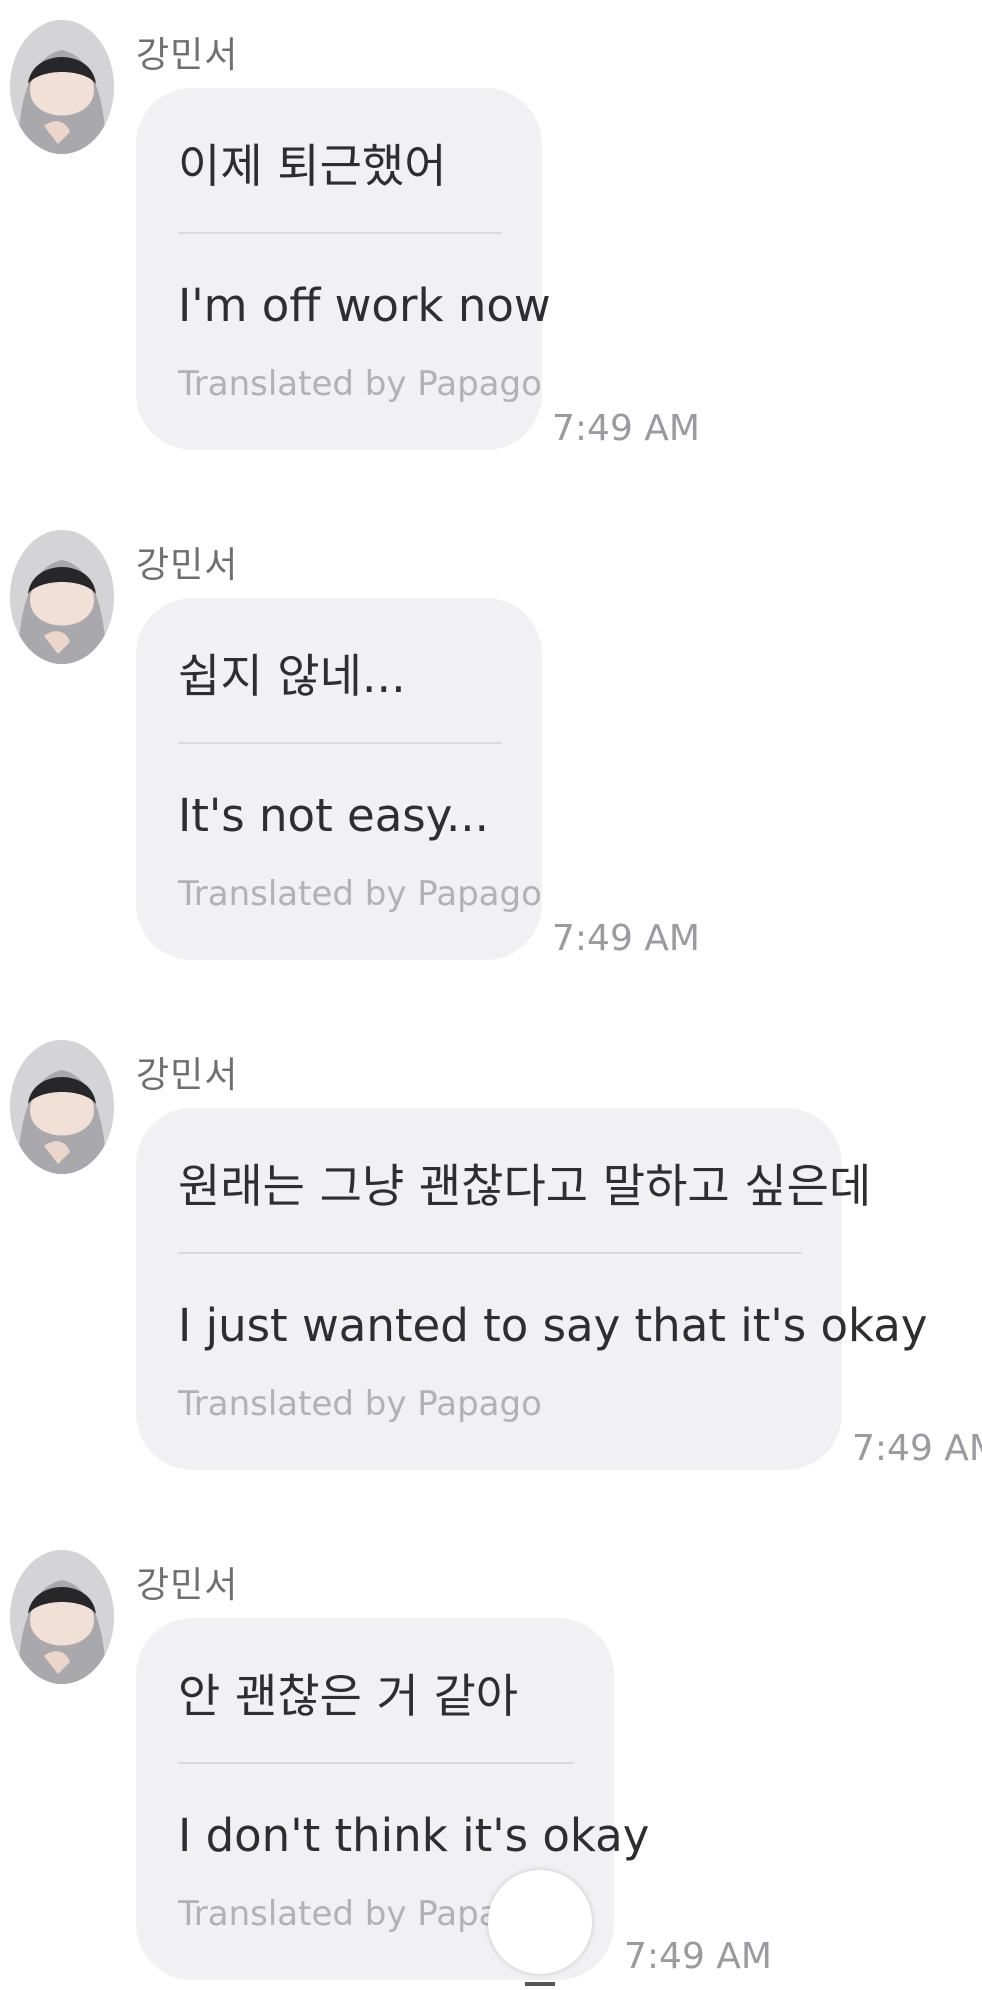 This screenshot has width=982, height=1990. Describe the element at coordinates (312, 166) in the screenshot. I see `original-text: 이제 퇴근했어` at that location.